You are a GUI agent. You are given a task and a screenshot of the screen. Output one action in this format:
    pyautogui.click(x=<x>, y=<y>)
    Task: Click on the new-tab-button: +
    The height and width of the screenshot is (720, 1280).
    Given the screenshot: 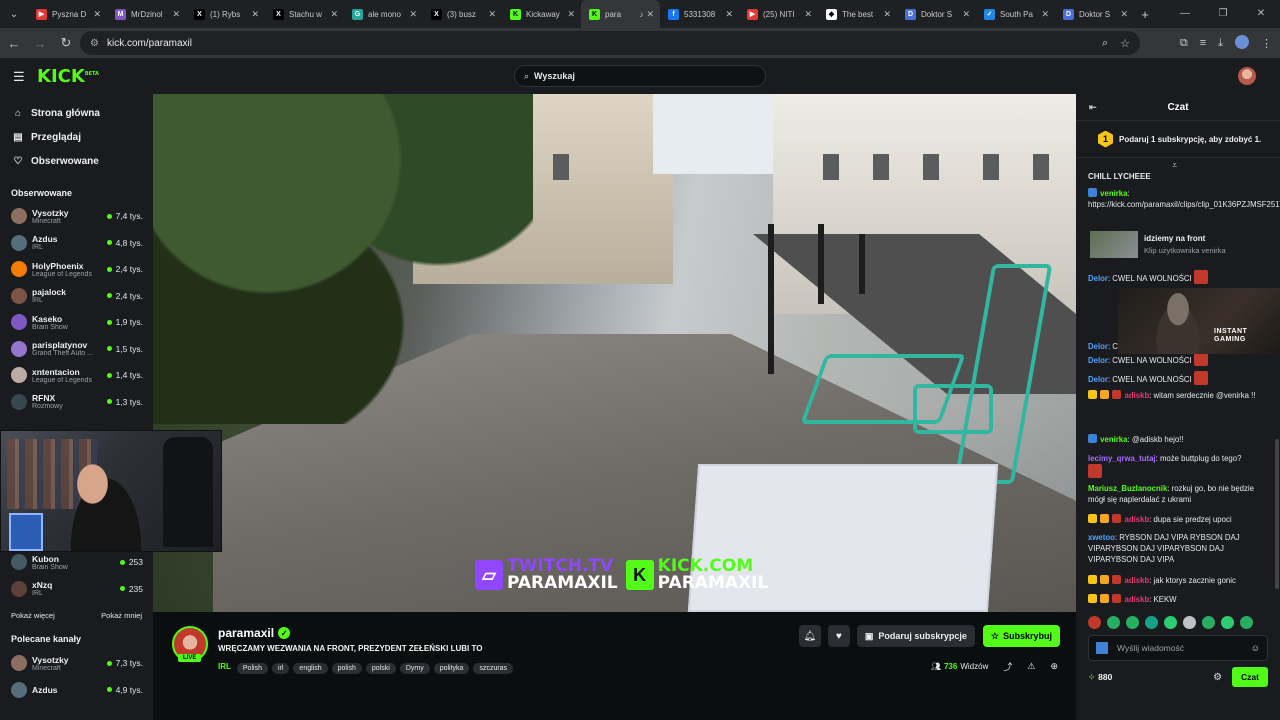 What is the action you would take?
    pyautogui.click(x=1145, y=14)
    